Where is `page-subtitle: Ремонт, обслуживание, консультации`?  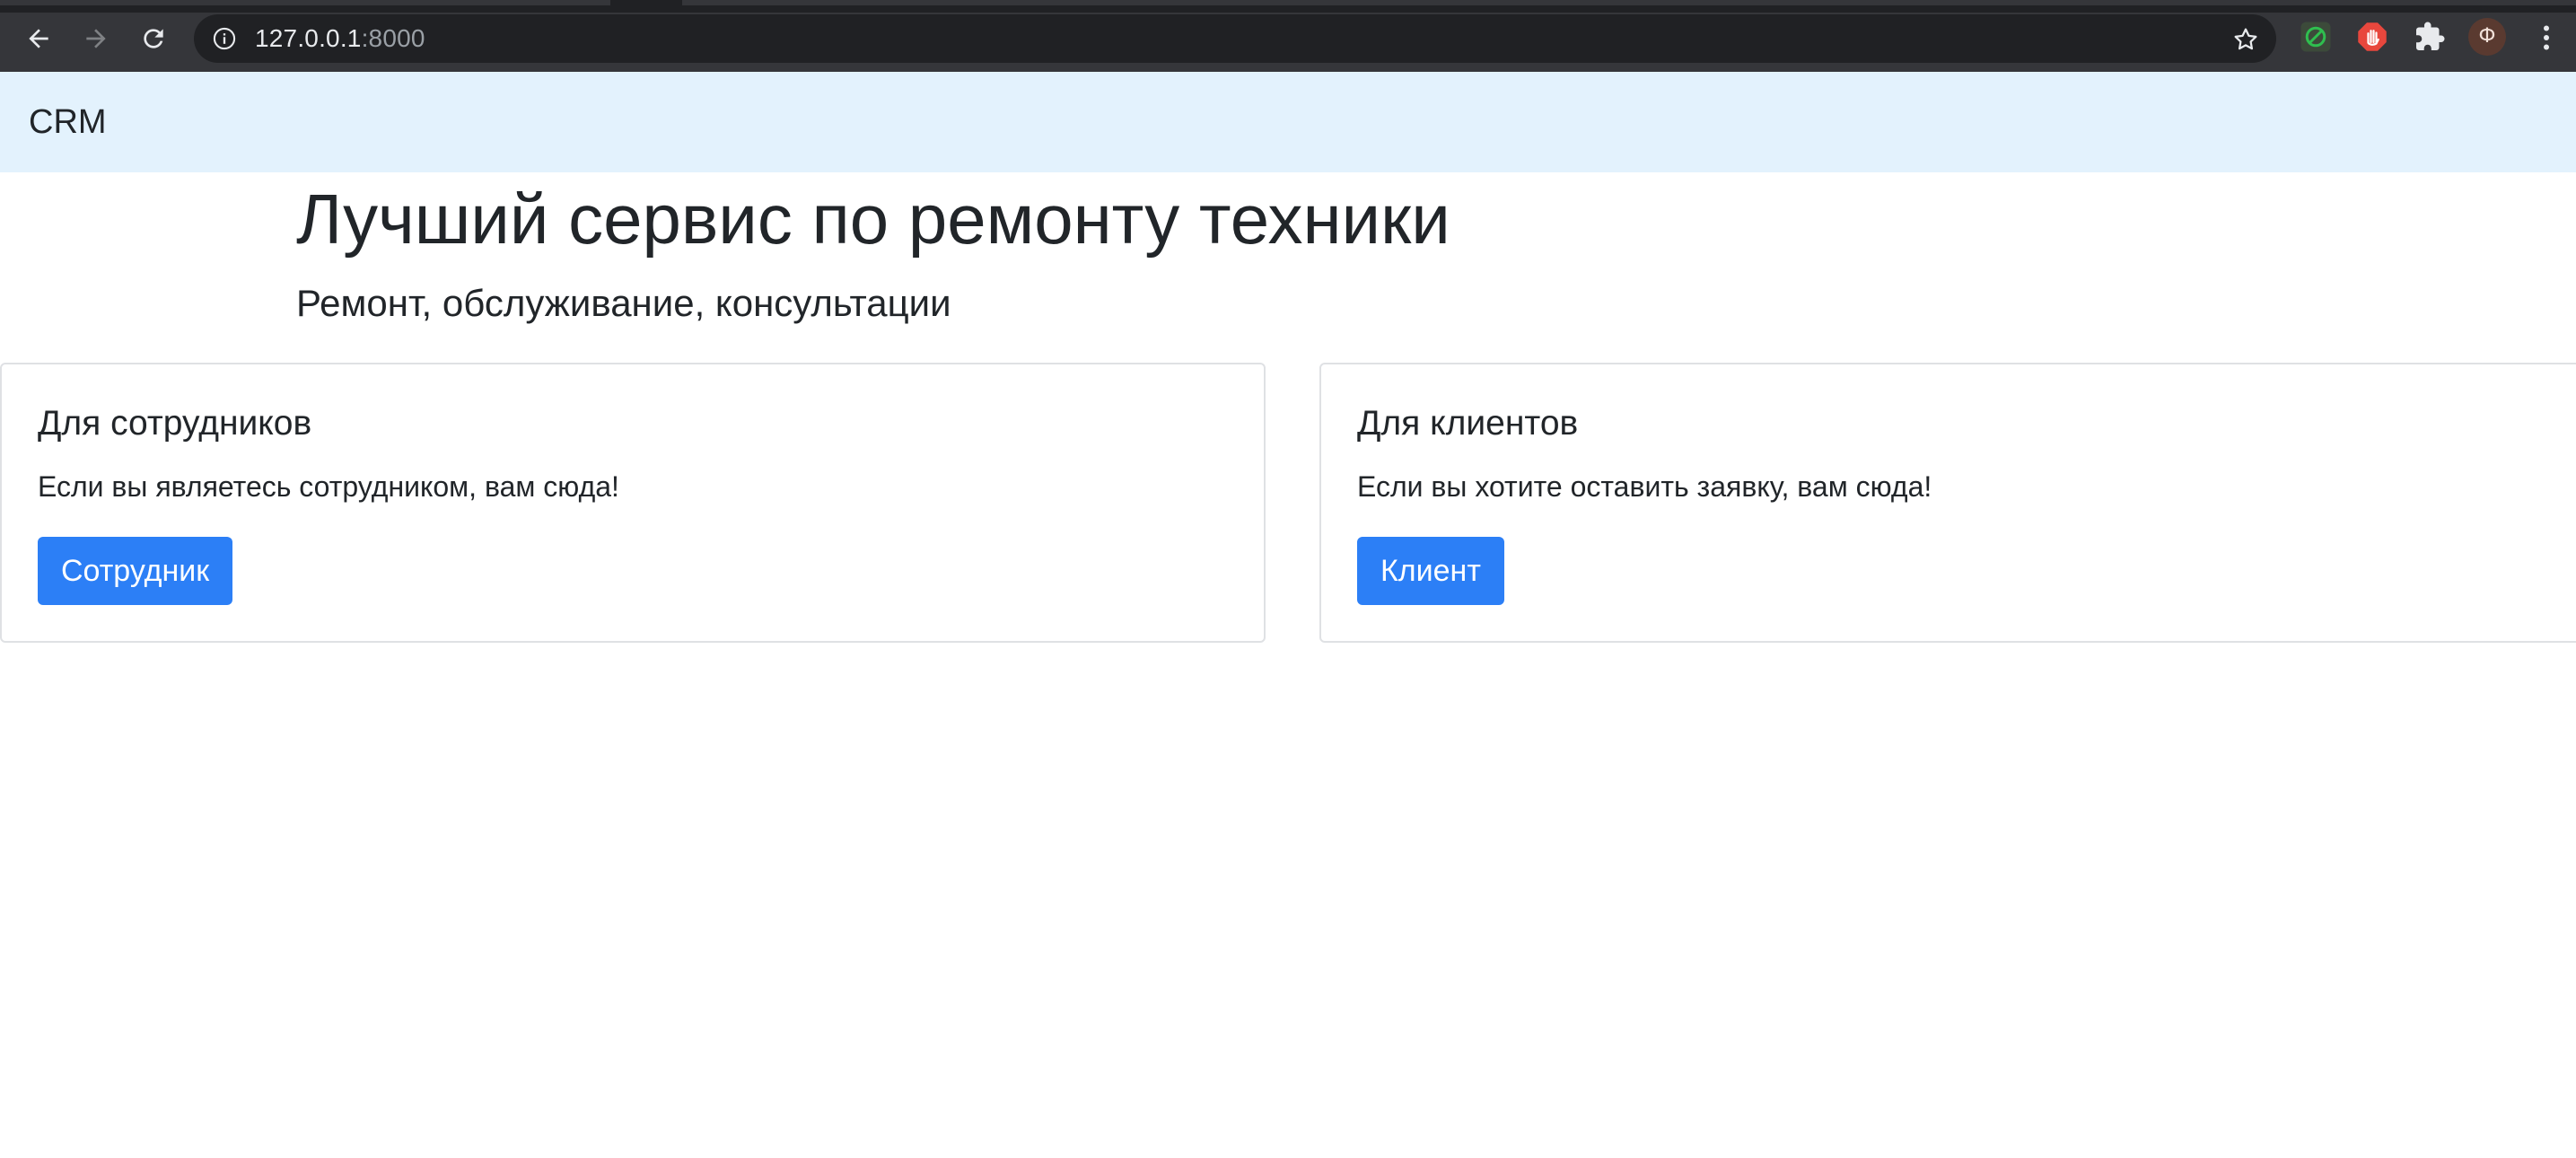
page-subtitle: Ремонт, обслуживание, консультации is located at coordinates (623, 303).